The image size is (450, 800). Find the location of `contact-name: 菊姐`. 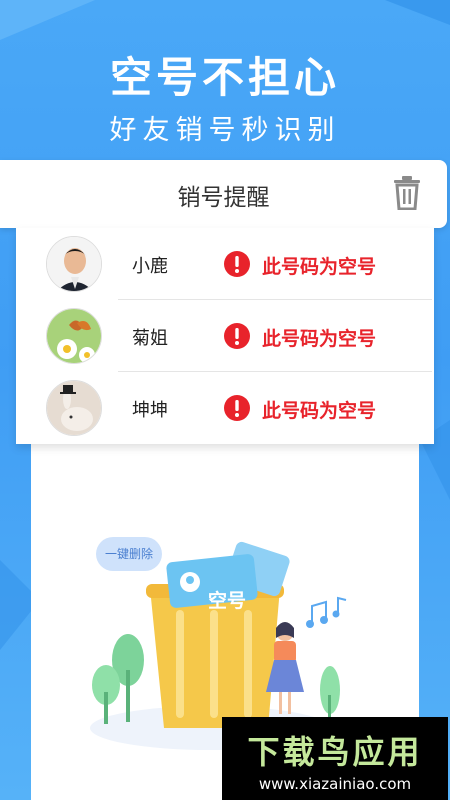

contact-name: 菊姐 is located at coordinates (150, 338).